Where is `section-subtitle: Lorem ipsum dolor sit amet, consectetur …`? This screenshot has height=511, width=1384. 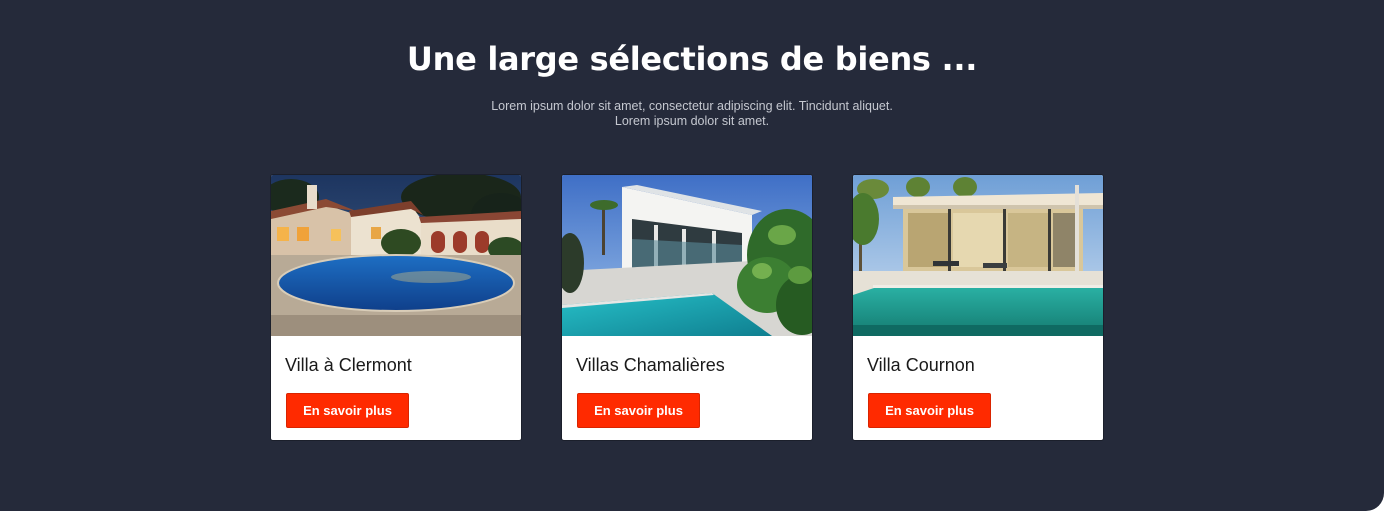
section-subtitle: Lorem ipsum dolor sit amet, consectetur … is located at coordinates (692, 114).